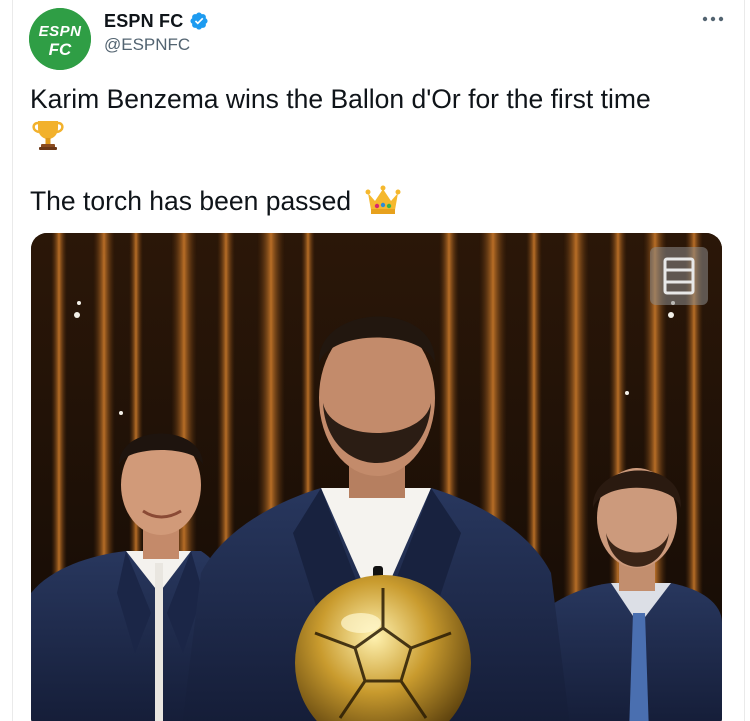 Image resolution: width=750 pixels, height=721 pixels. What do you see at coordinates (147, 45) in the screenshot?
I see `handle: @ESPNFC` at bounding box center [147, 45].